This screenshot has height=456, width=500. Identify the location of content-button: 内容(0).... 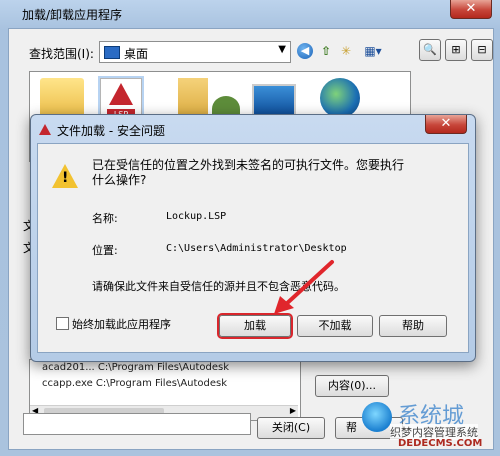
(352, 386).